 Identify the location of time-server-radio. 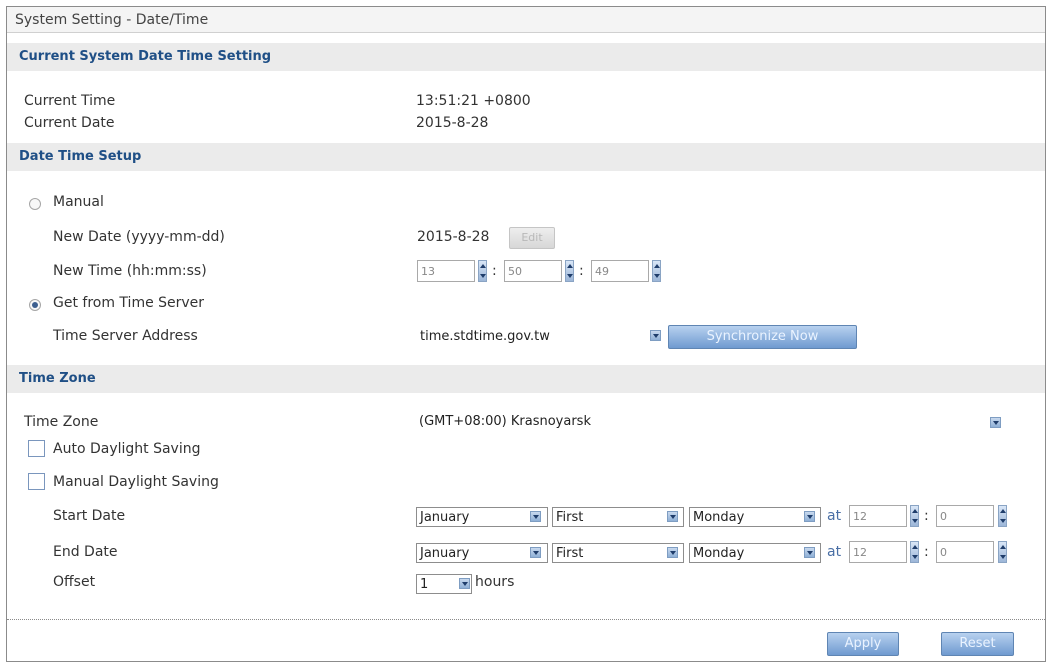
(35, 305).